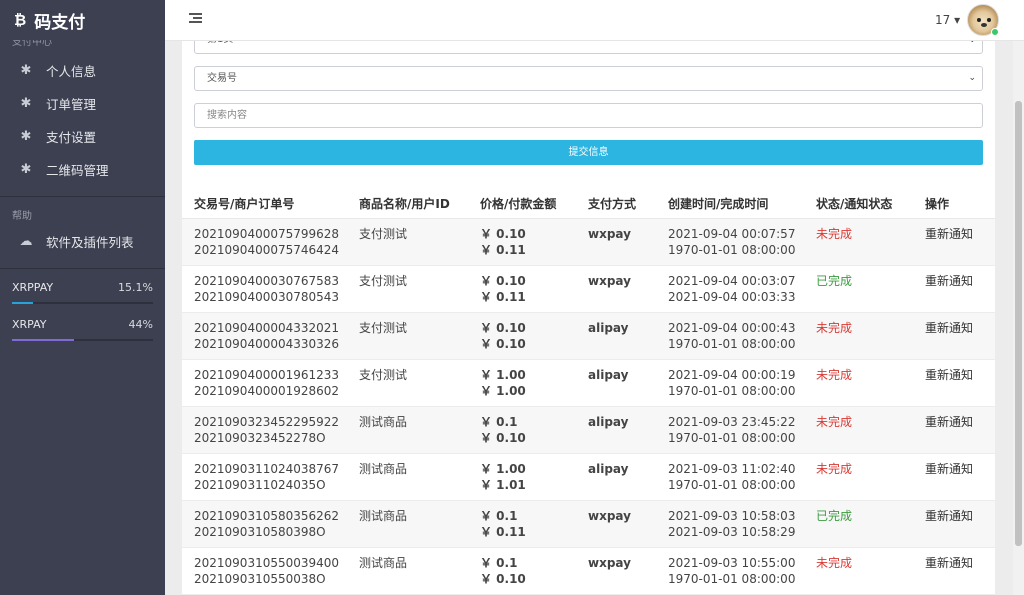 The image size is (1024, 595). I want to click on order-no: 2021090323452278O, so click(260, 438).